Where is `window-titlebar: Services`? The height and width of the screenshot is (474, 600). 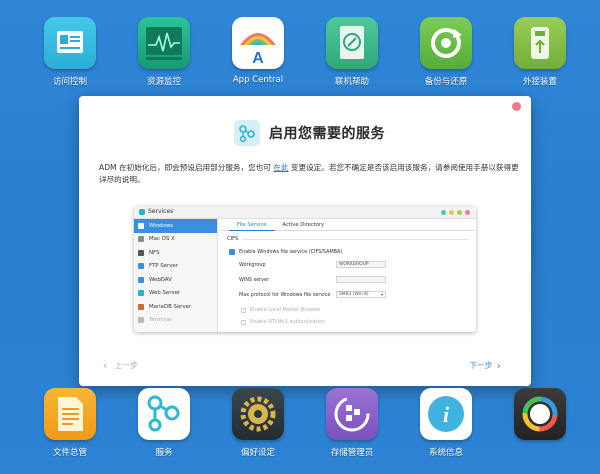 window-titlebar: Services is located at coordinates (305, 212).